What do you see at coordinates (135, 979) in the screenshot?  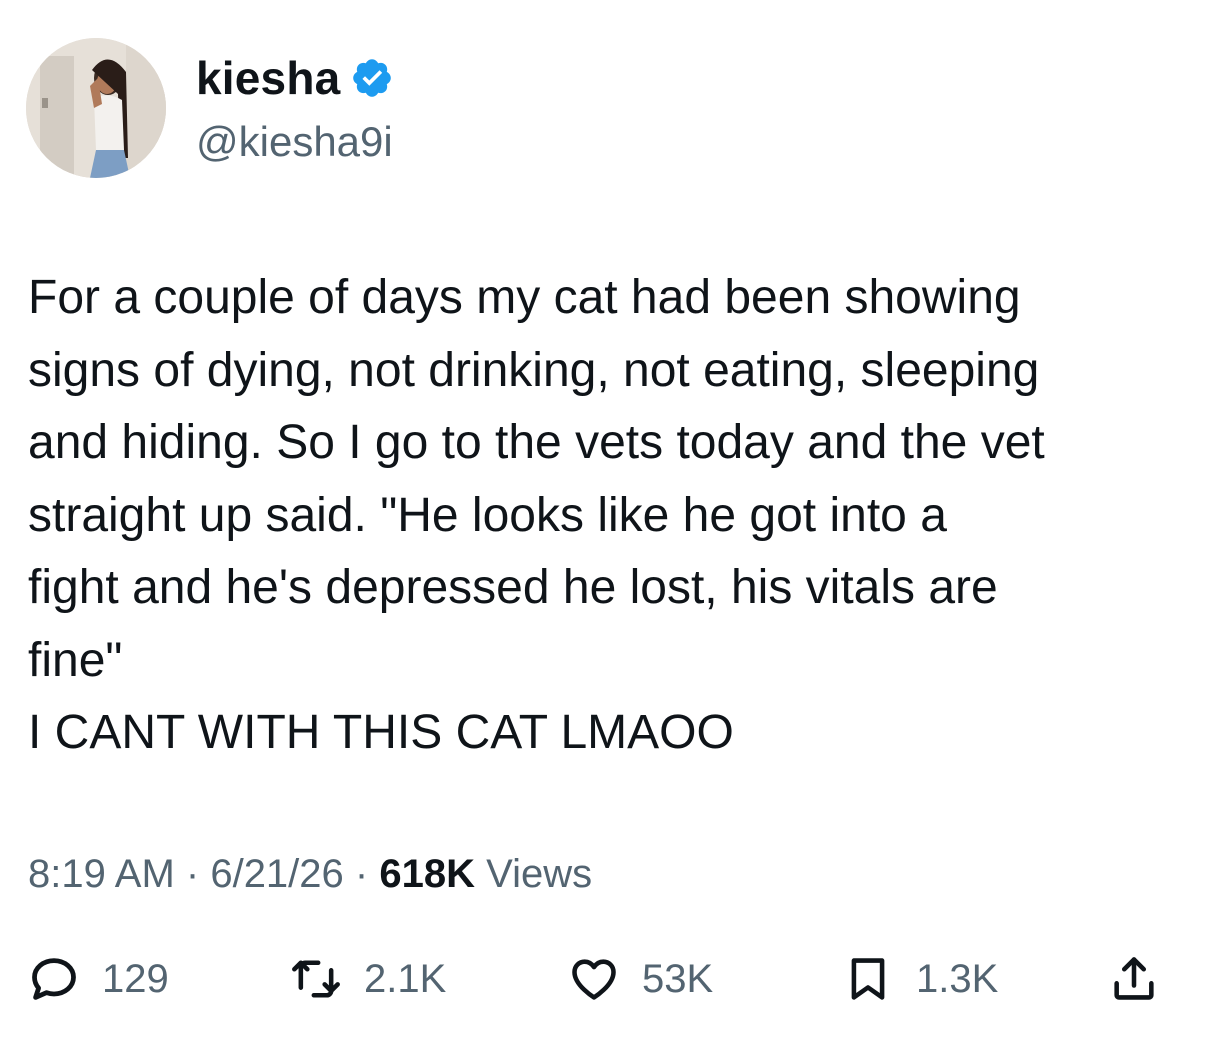 I see `reply-count: 129` at bounding box center [135, 979].